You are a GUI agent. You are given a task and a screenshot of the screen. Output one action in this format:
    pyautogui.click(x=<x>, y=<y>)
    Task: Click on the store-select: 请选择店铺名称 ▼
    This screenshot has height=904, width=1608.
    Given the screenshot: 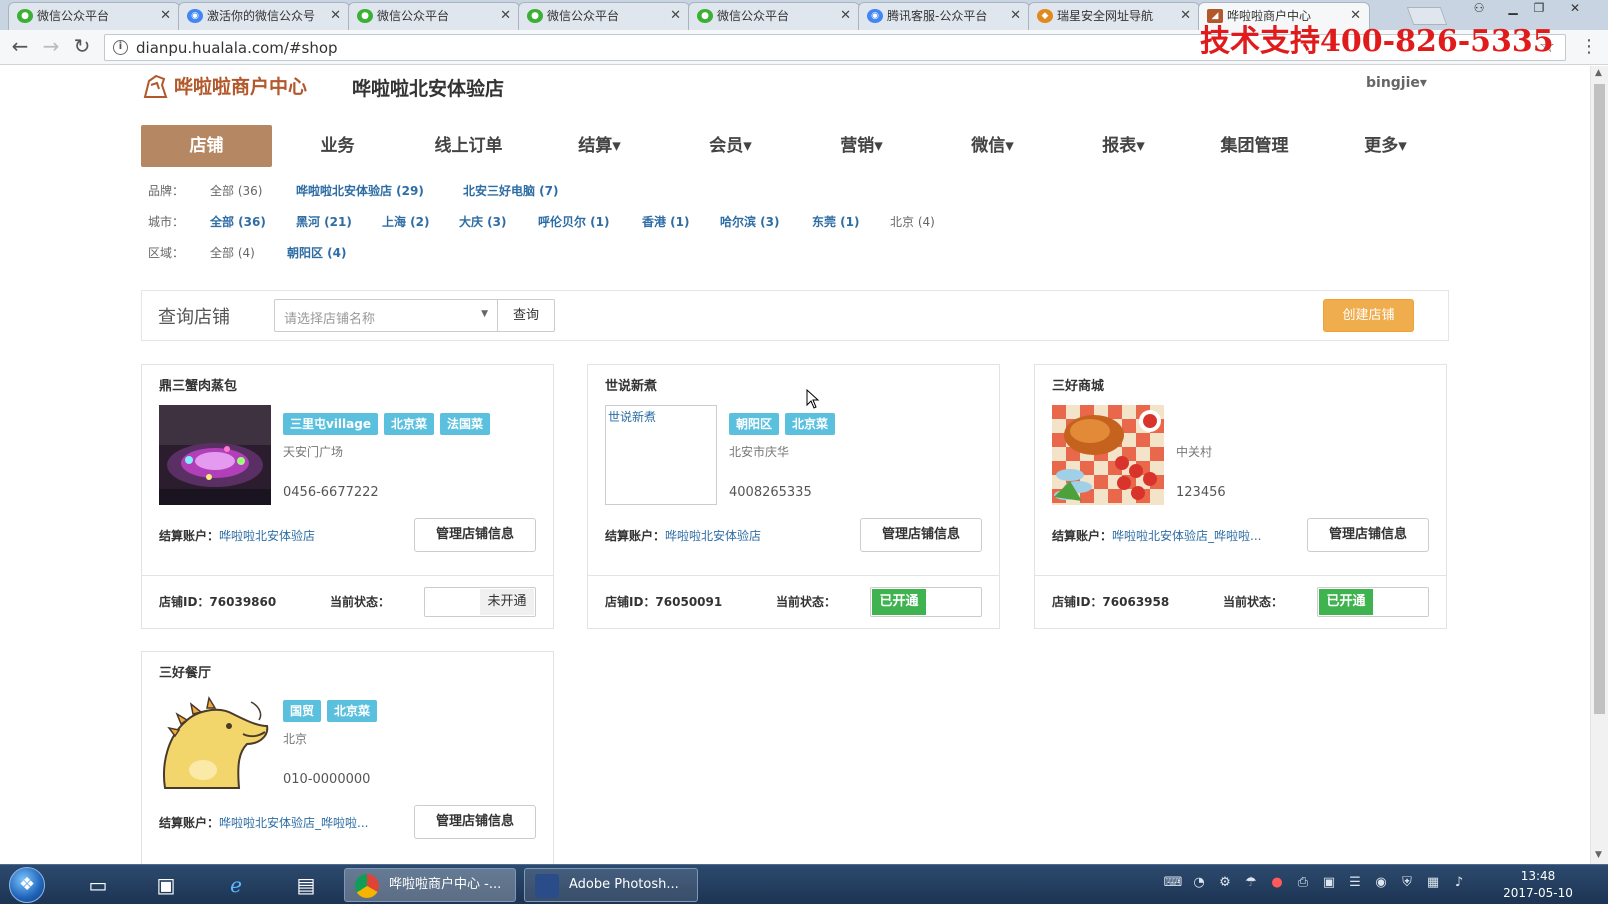 What is the action you would take?
    pyautogui.click(x=386, y=315)
    